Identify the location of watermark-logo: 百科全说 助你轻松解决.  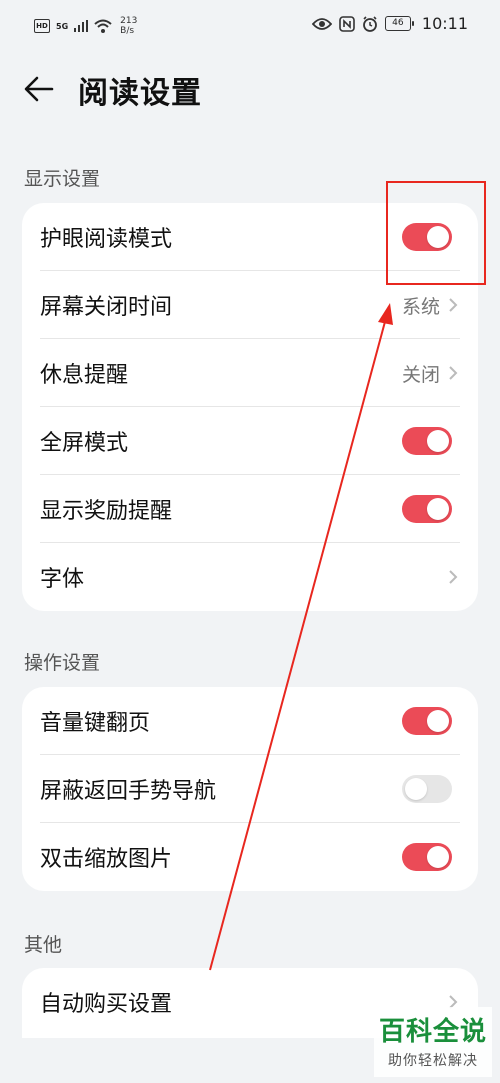
(433, 1042).